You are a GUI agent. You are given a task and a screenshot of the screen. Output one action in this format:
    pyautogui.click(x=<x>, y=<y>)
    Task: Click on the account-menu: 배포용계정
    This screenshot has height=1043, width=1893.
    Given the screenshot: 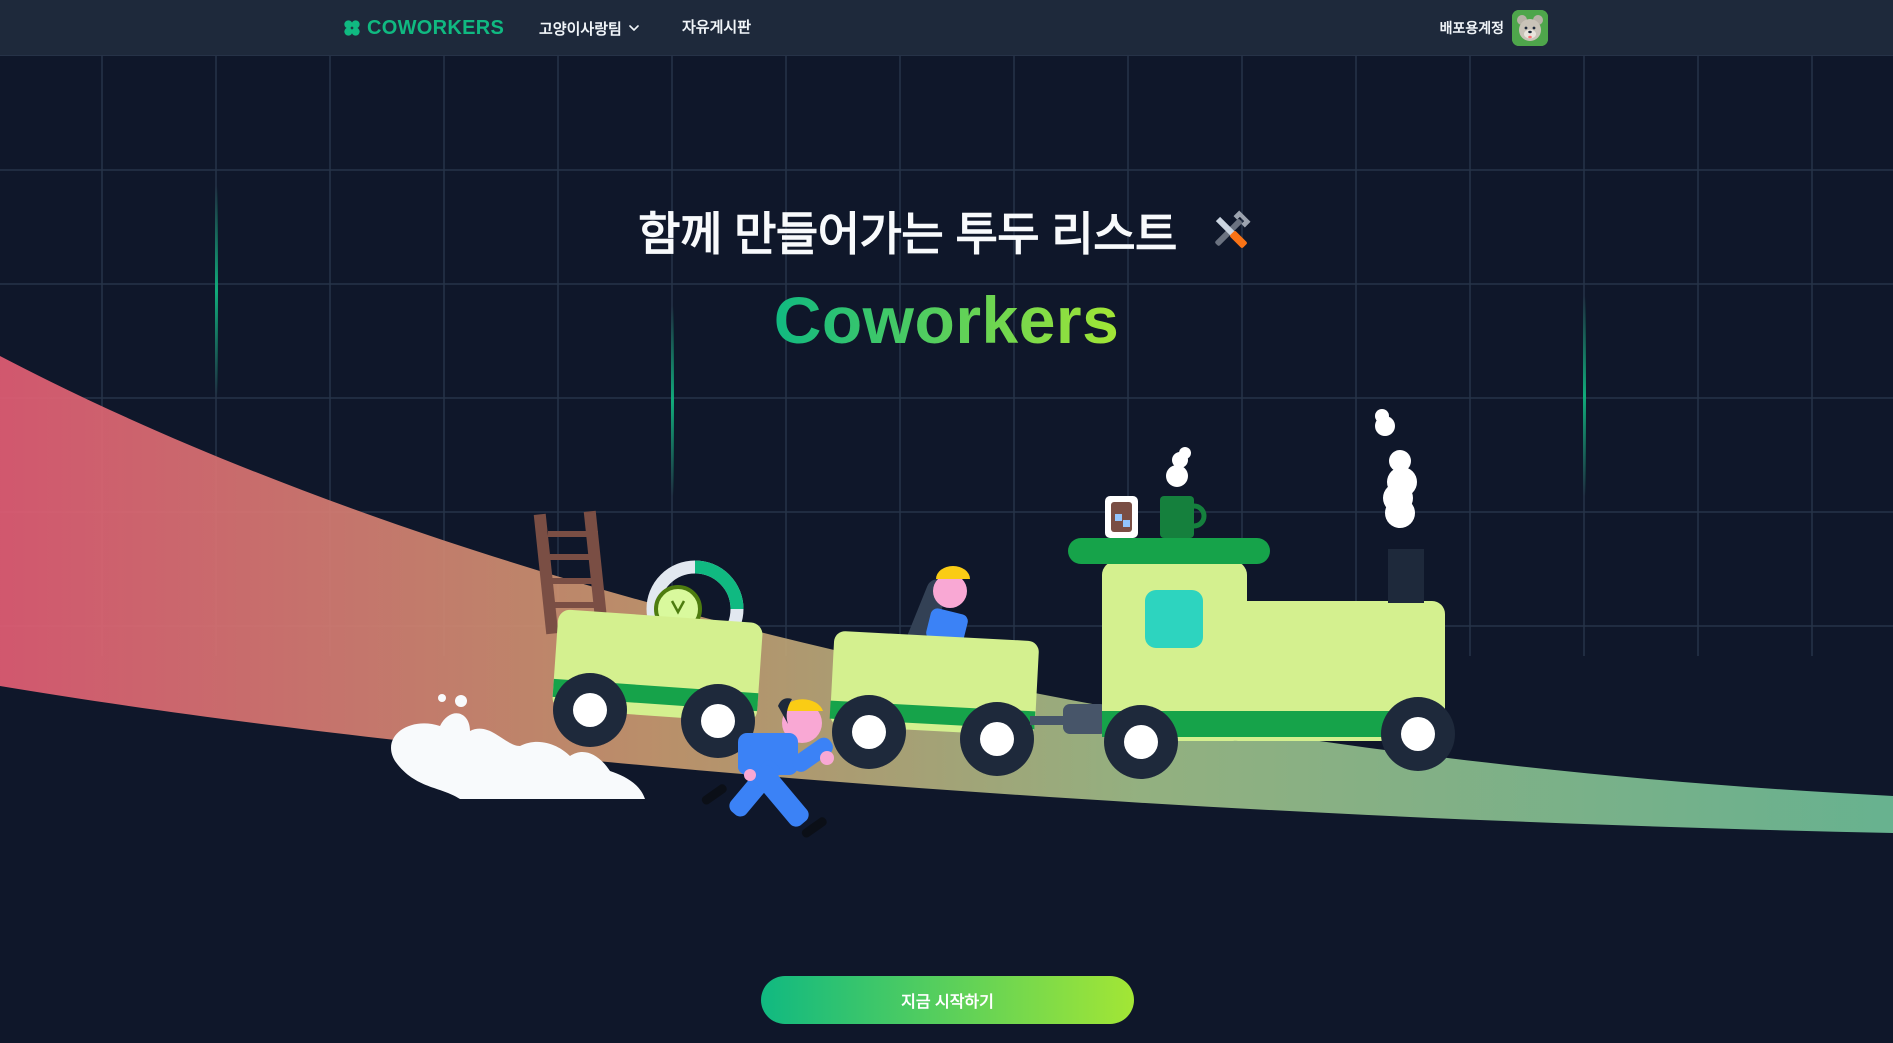 What is the action you would take?
    pyautogui.click(x=1494, y=28)
    